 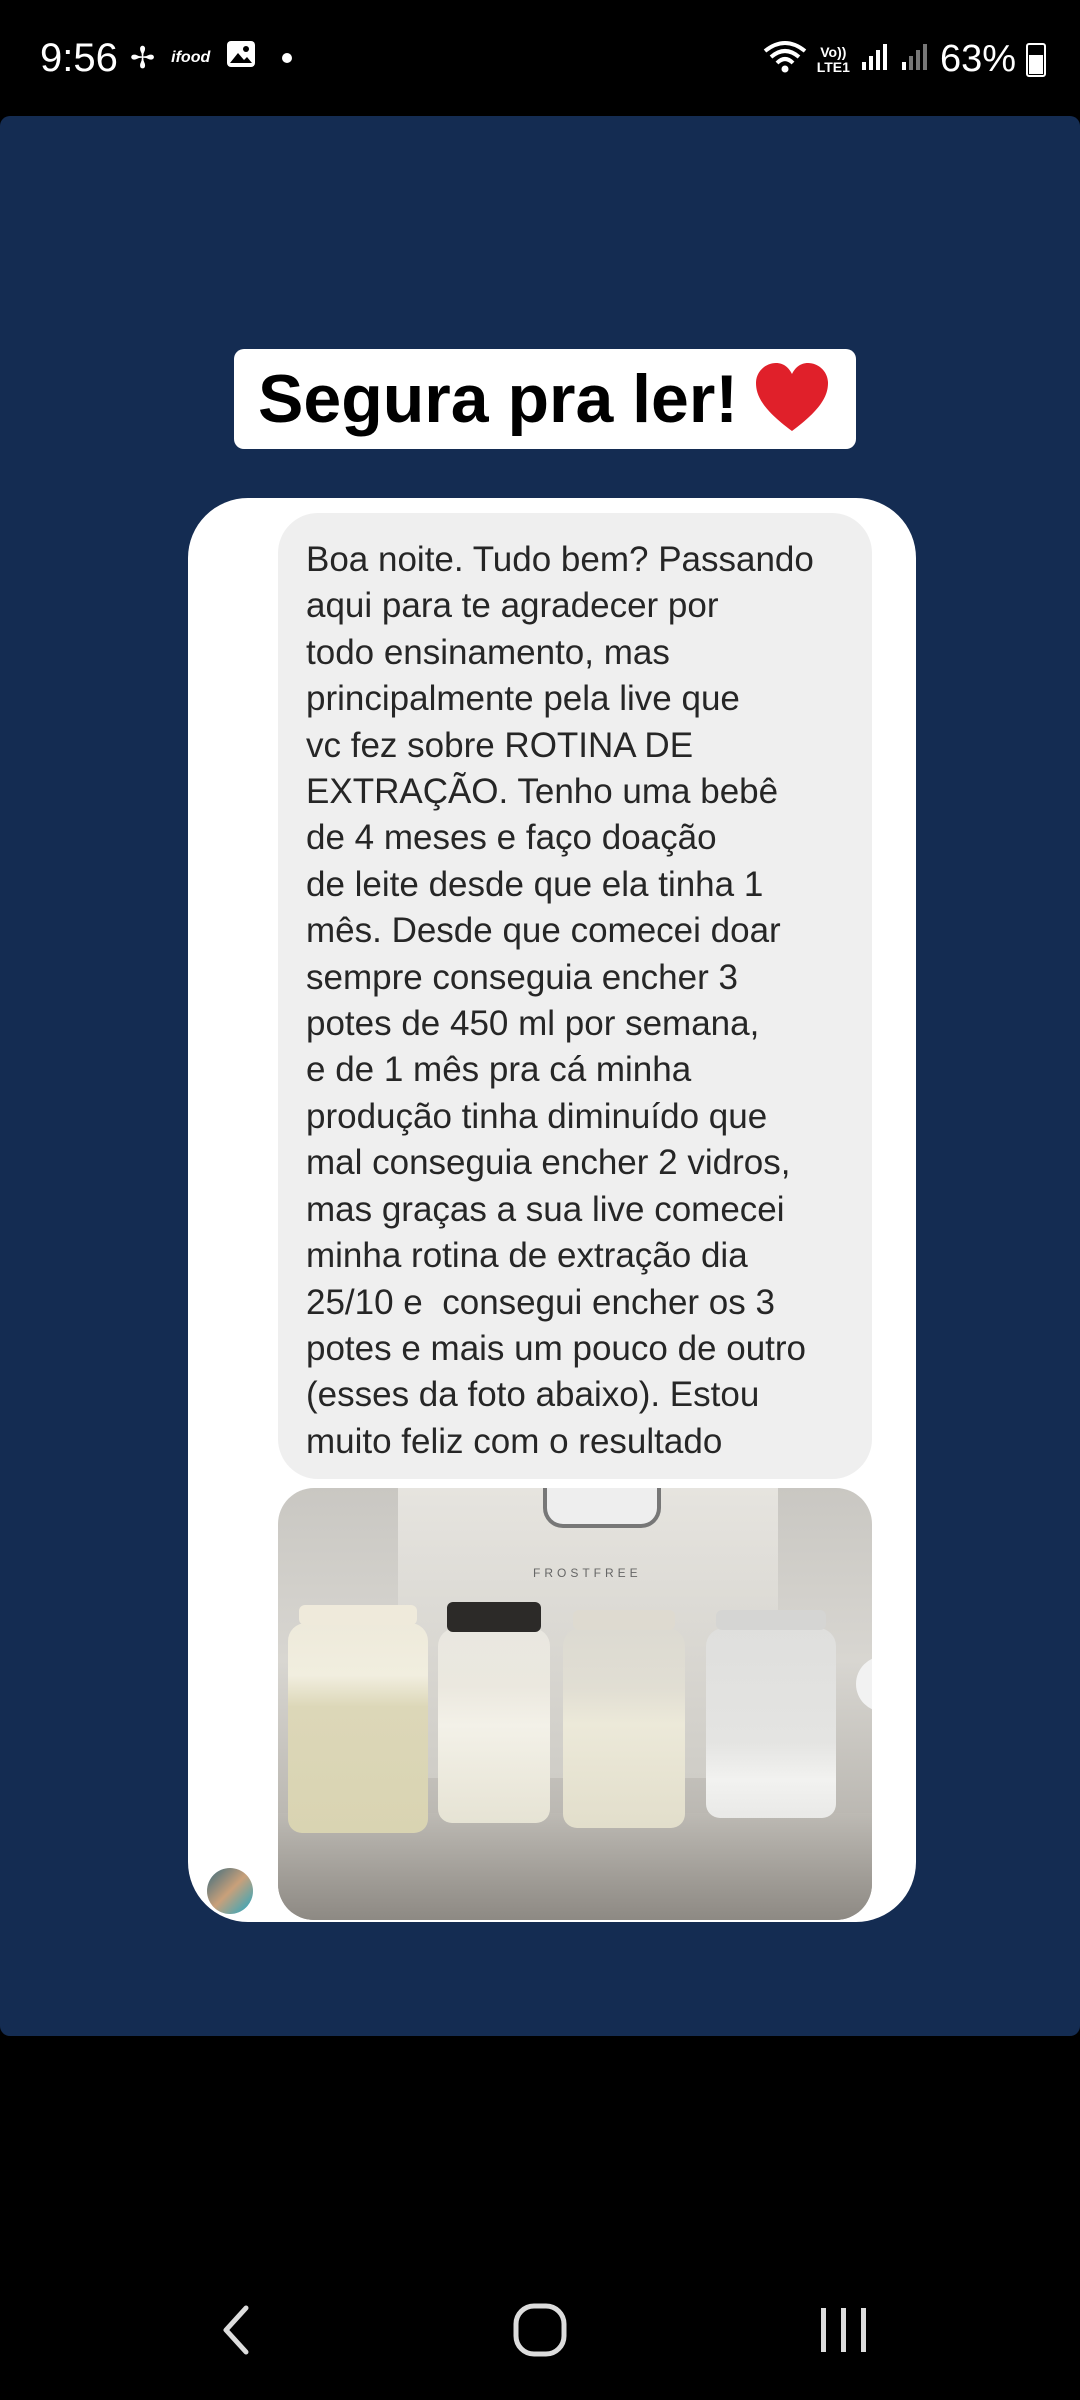 I want to click on signal-2-icon, so click(x=915, y=59).